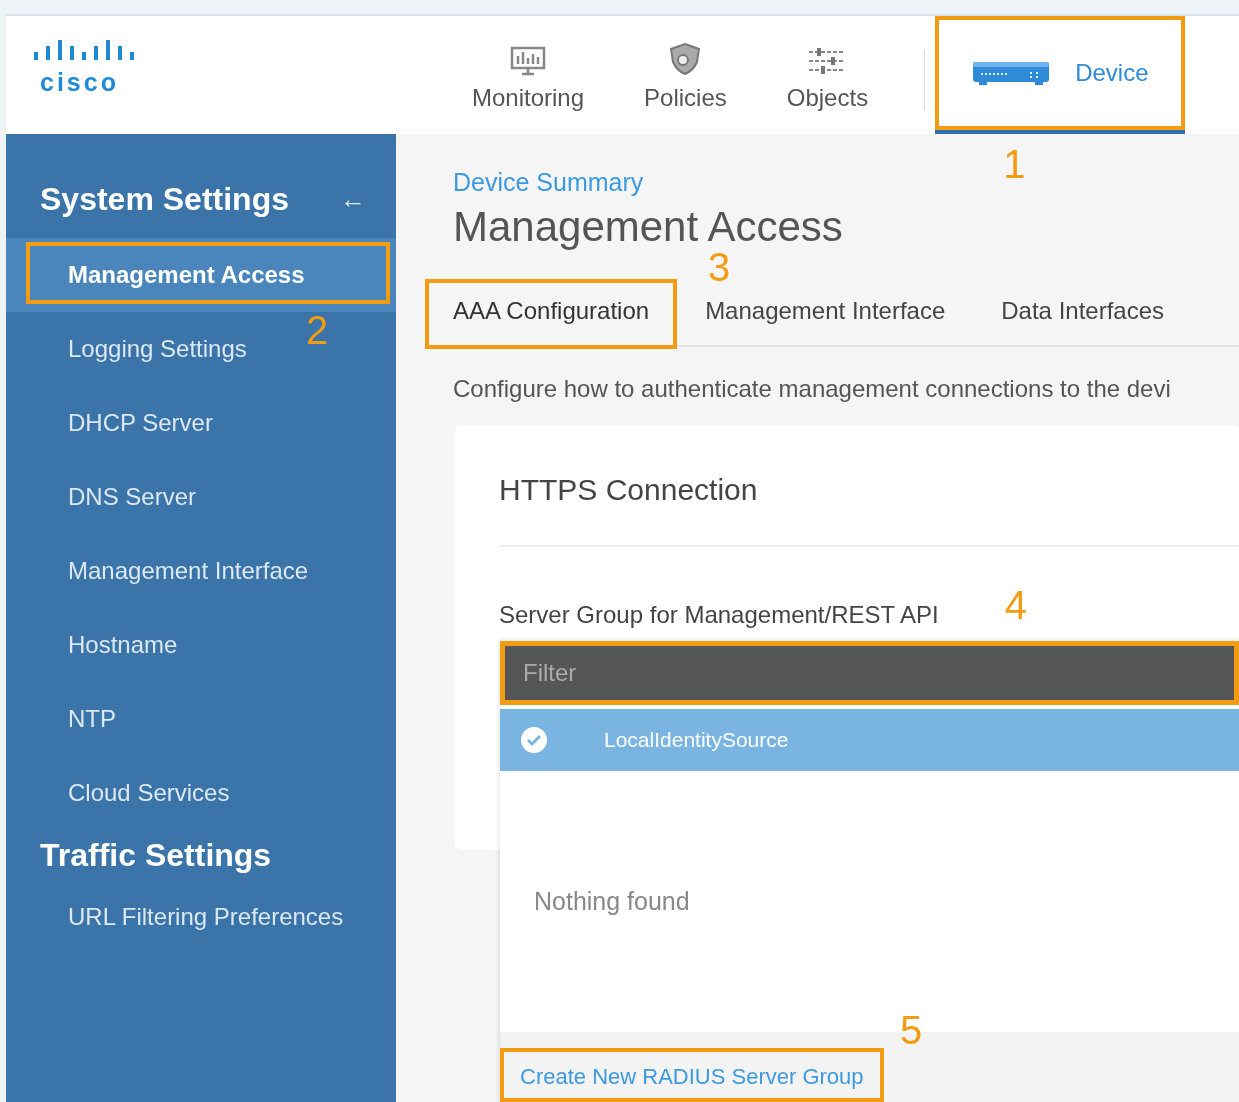 Image resolution: width=1239 pixels, height=1102 pixels. What do you see at coordinates (92, 645) in the screenshot?
I see `sidebar-item: Hostname` at bounding box center [92, 645].